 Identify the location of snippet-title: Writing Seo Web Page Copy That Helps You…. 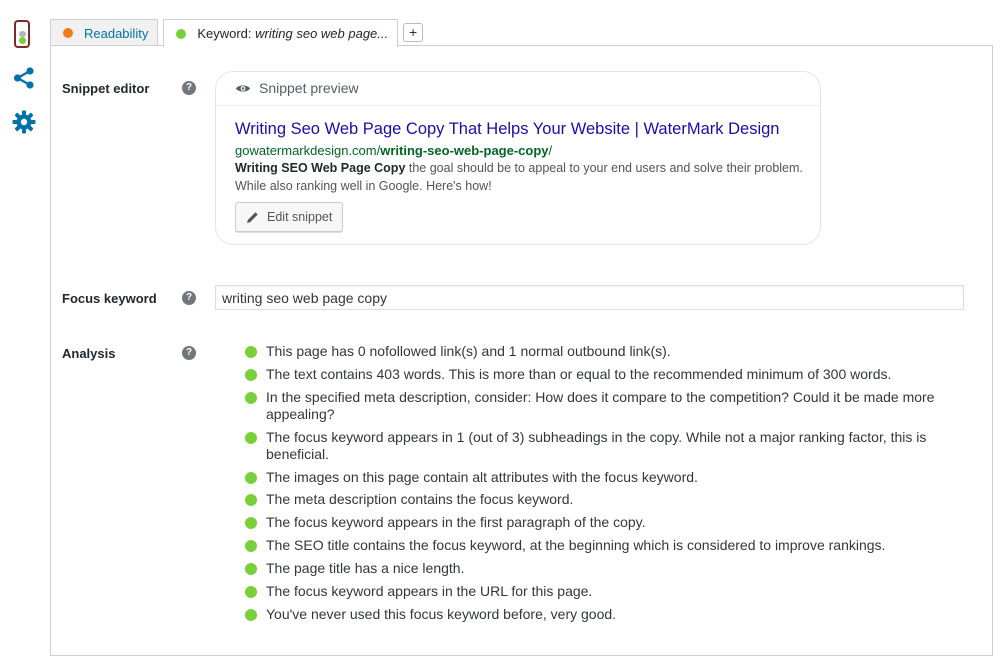
(507, 129).